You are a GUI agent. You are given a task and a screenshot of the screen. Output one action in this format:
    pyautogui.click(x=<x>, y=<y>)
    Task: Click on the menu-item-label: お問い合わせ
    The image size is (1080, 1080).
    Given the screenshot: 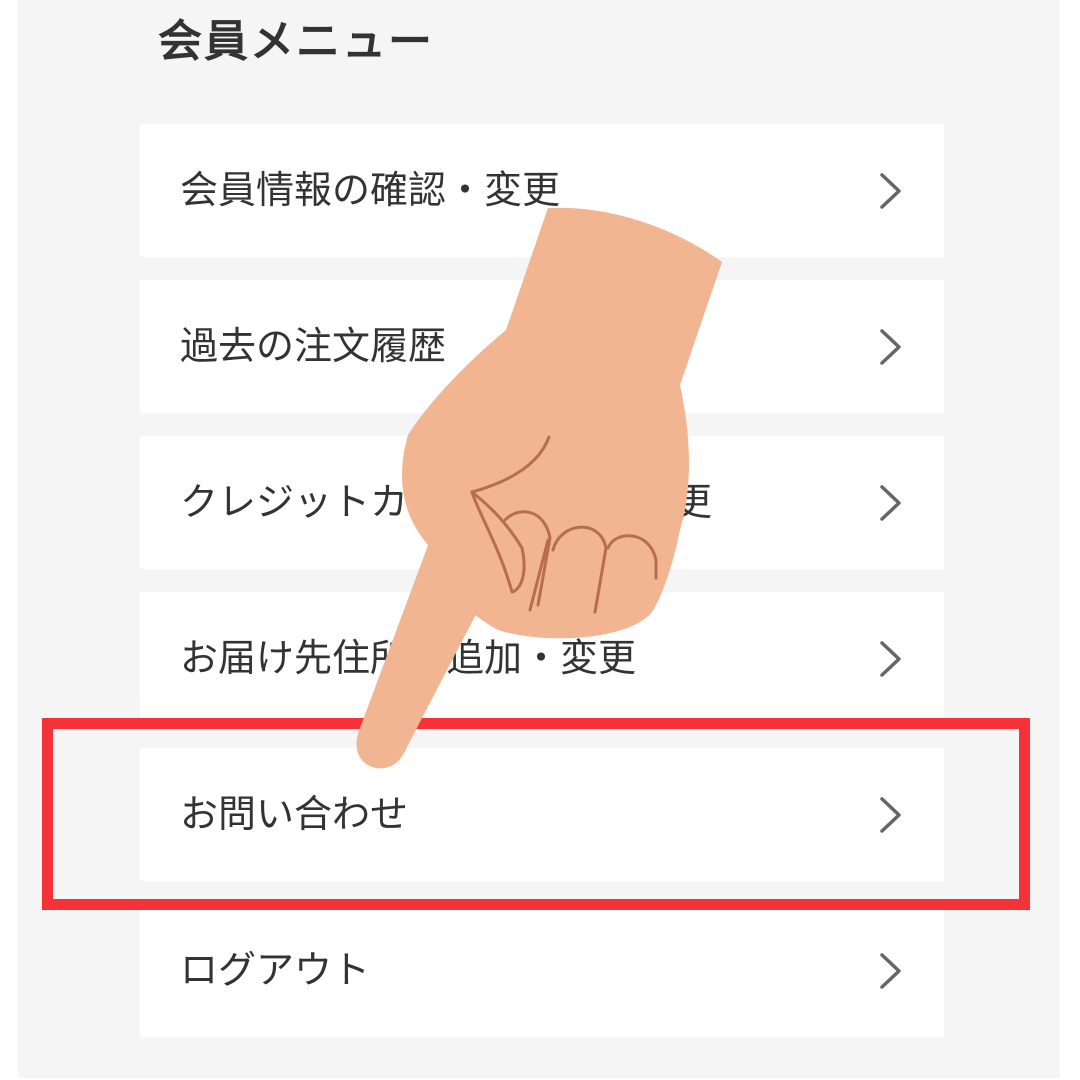 What is the action you would take?
    pyautogui.click(x=294, y=814)
    